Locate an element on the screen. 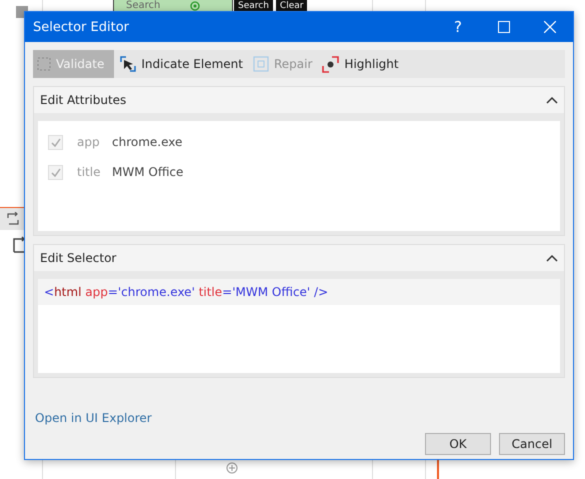 This screenshot has height=479, width=585. add-icon is located at coordinates (232, 468).